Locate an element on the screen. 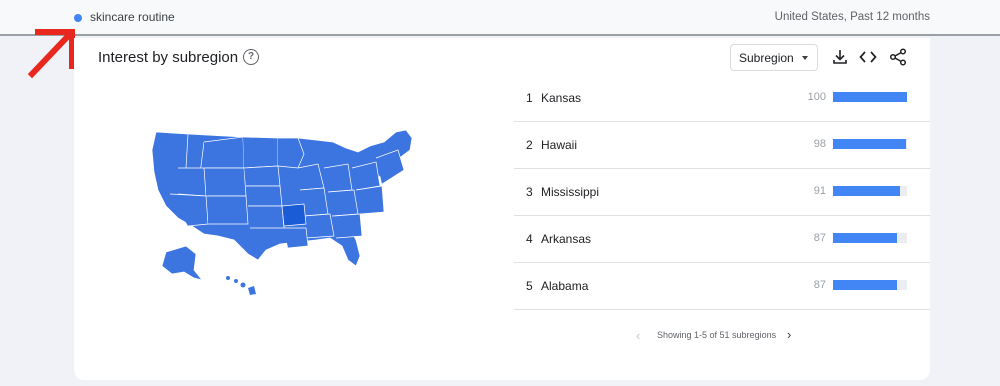 The width and height of the screenshot is (1000, 386). region-name: Mississippi is located at coordinates (570, 192).